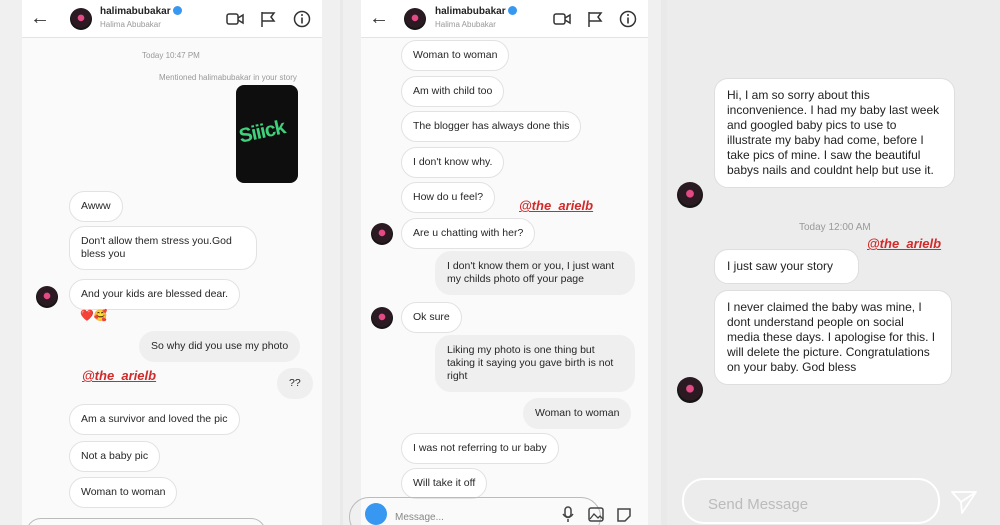  I want to click on message-reactions: ❤️🥰, so click(94, 316).